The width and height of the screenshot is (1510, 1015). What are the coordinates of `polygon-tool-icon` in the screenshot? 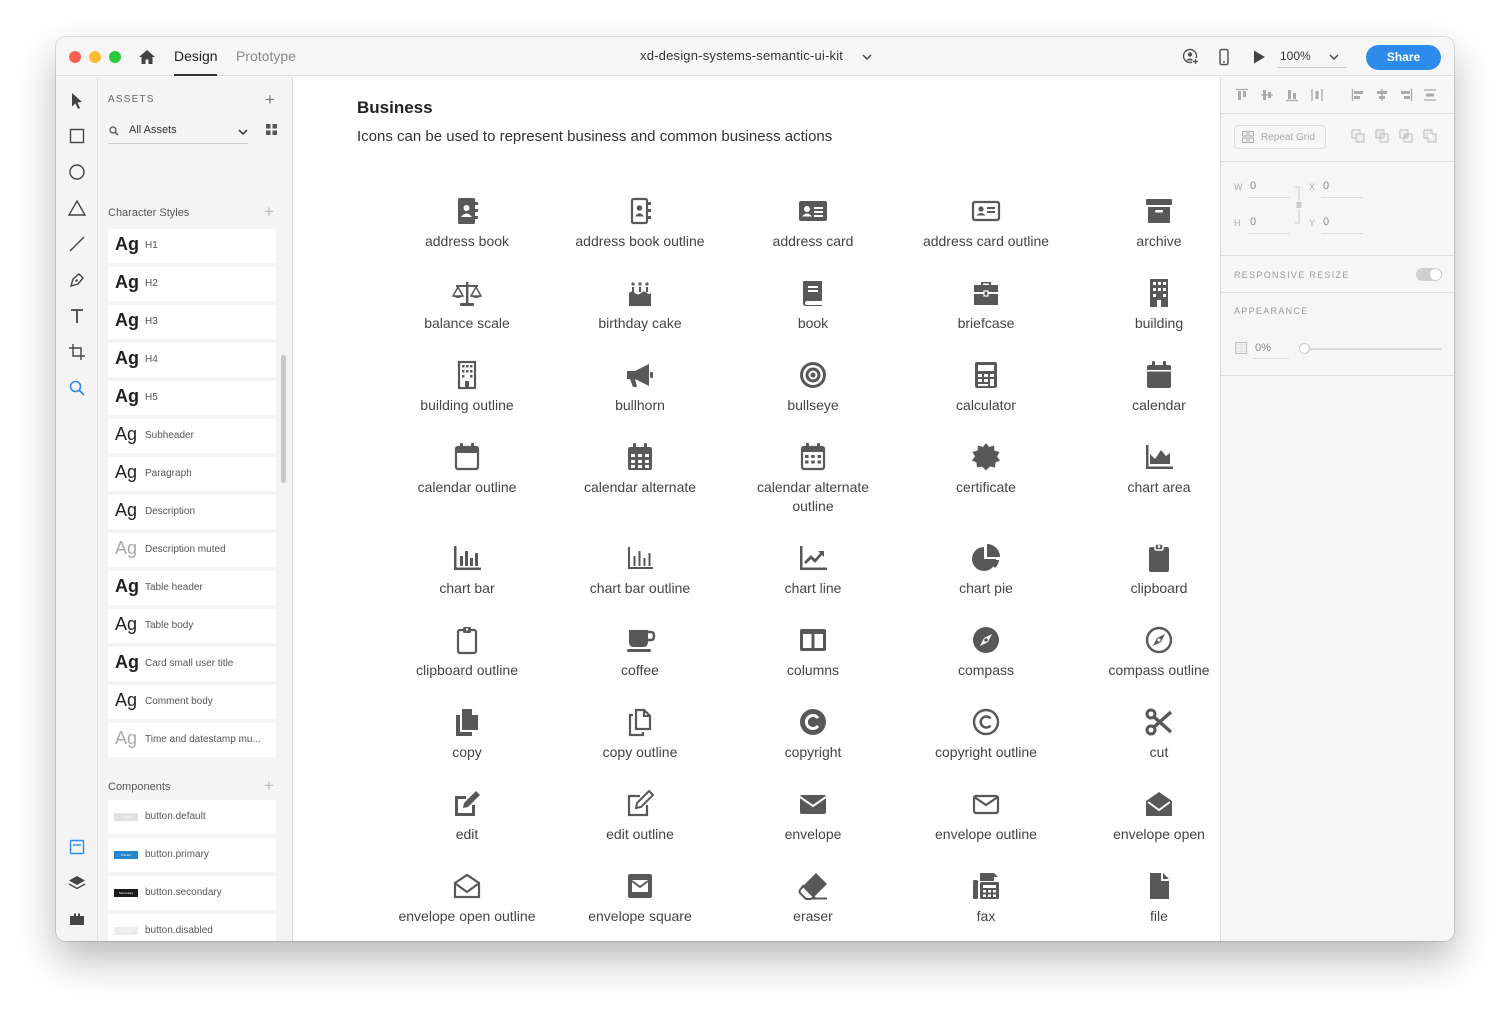 It's located at (77, 208).